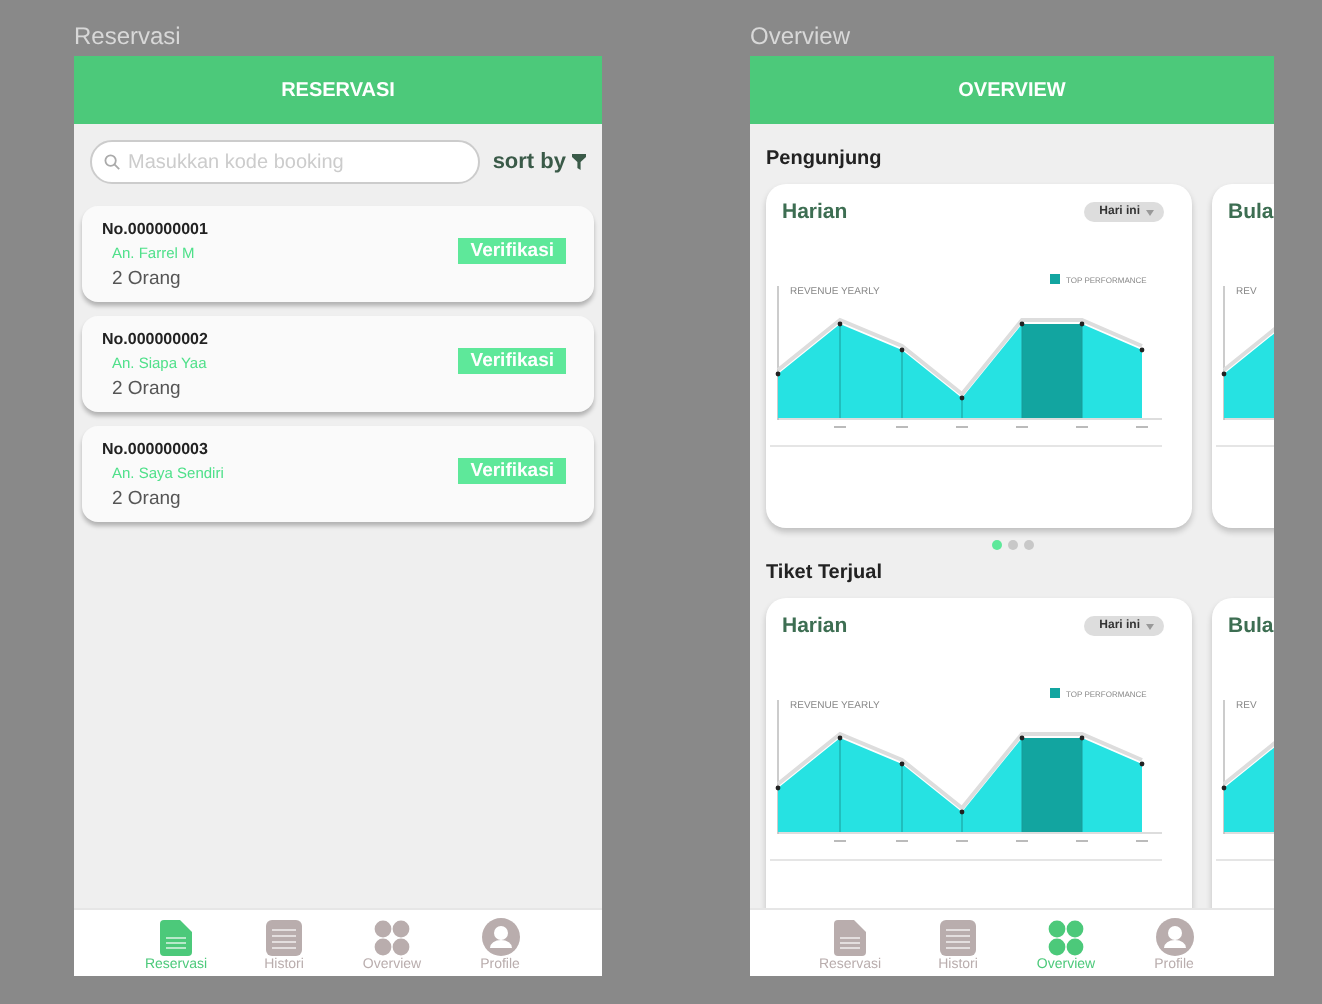 The height and width of the screenshot is (1004, 1322). I want to click on app-header: OVERVIEW, so click(1012, 90).